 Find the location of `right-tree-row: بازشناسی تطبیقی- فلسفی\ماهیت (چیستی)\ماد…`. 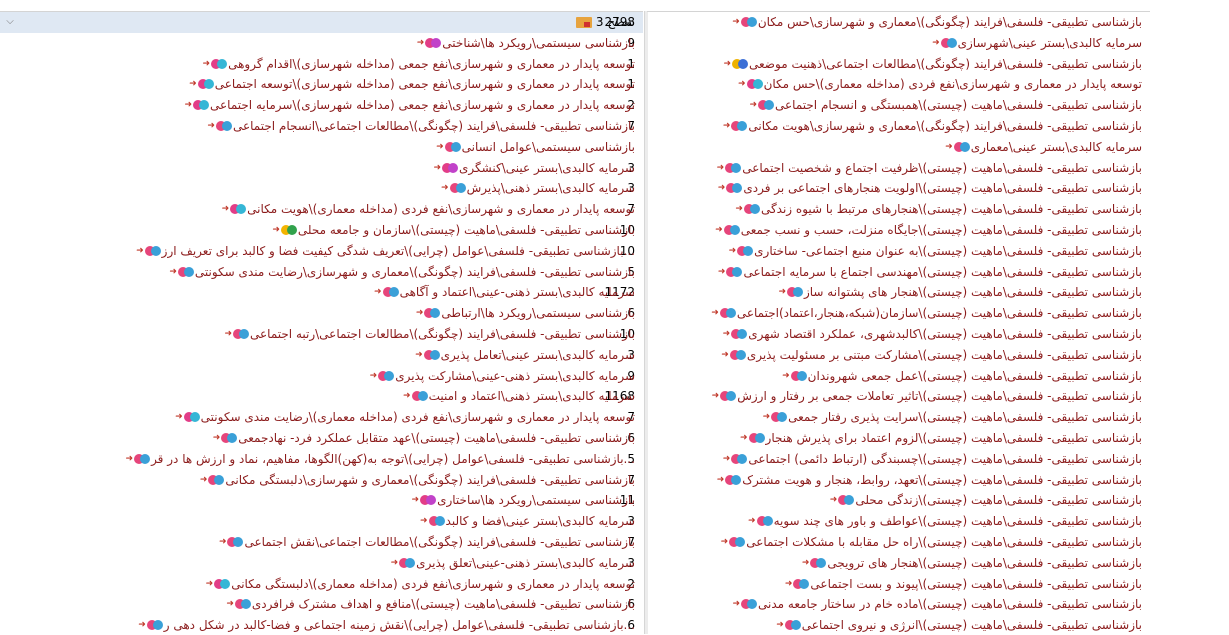

right-tree-row: بازشناسی تطبیقی- فلسفی\ماهیت (چیستی)\ماد… is located at coordinates (898, 604).